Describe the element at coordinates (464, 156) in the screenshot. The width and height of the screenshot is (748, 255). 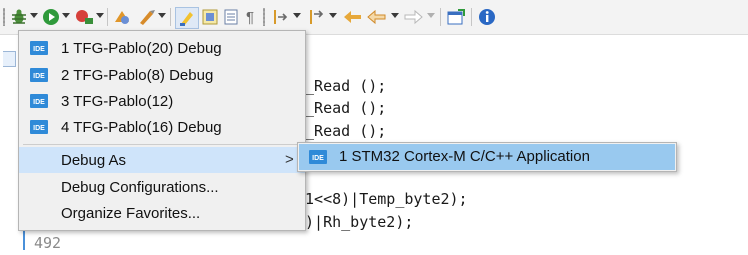
I see `submenu-item-label: 1 STM32 Cortex-M C/C++ Application` at that location.